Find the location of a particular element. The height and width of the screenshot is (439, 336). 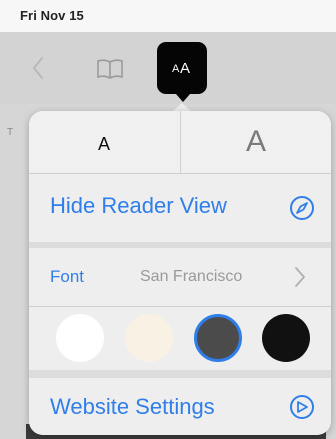

website-settings-label: Website Settings is located at coordinates (132, 406).